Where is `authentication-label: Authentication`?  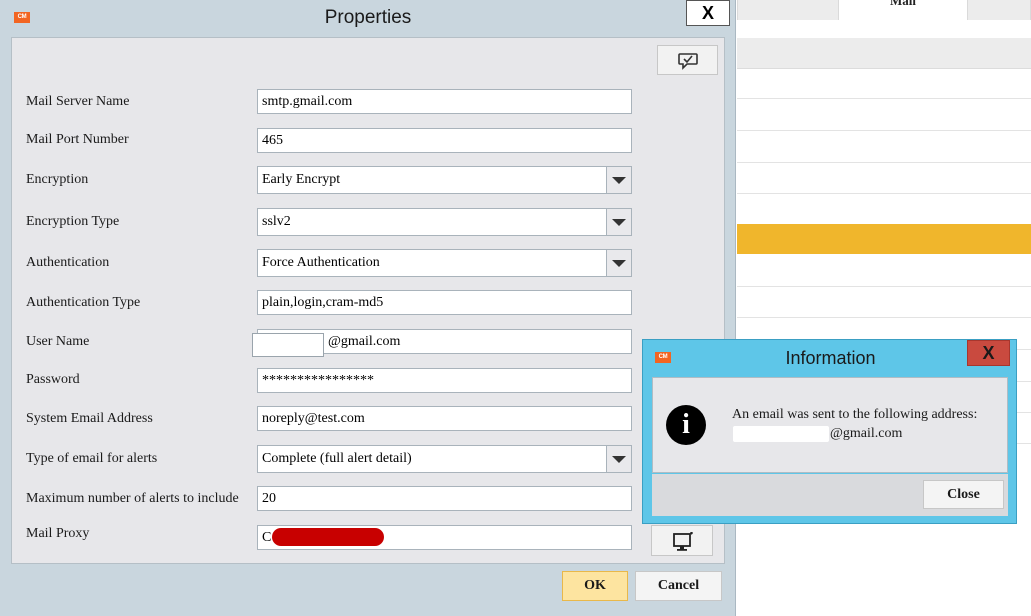 authentication-label: Authentication is located at coordinates (68, 262).